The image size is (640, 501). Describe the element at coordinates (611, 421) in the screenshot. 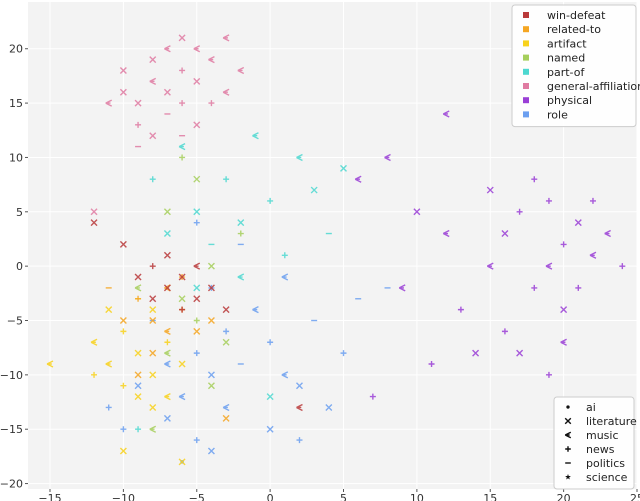

I see `legend-label: literature` at that location.